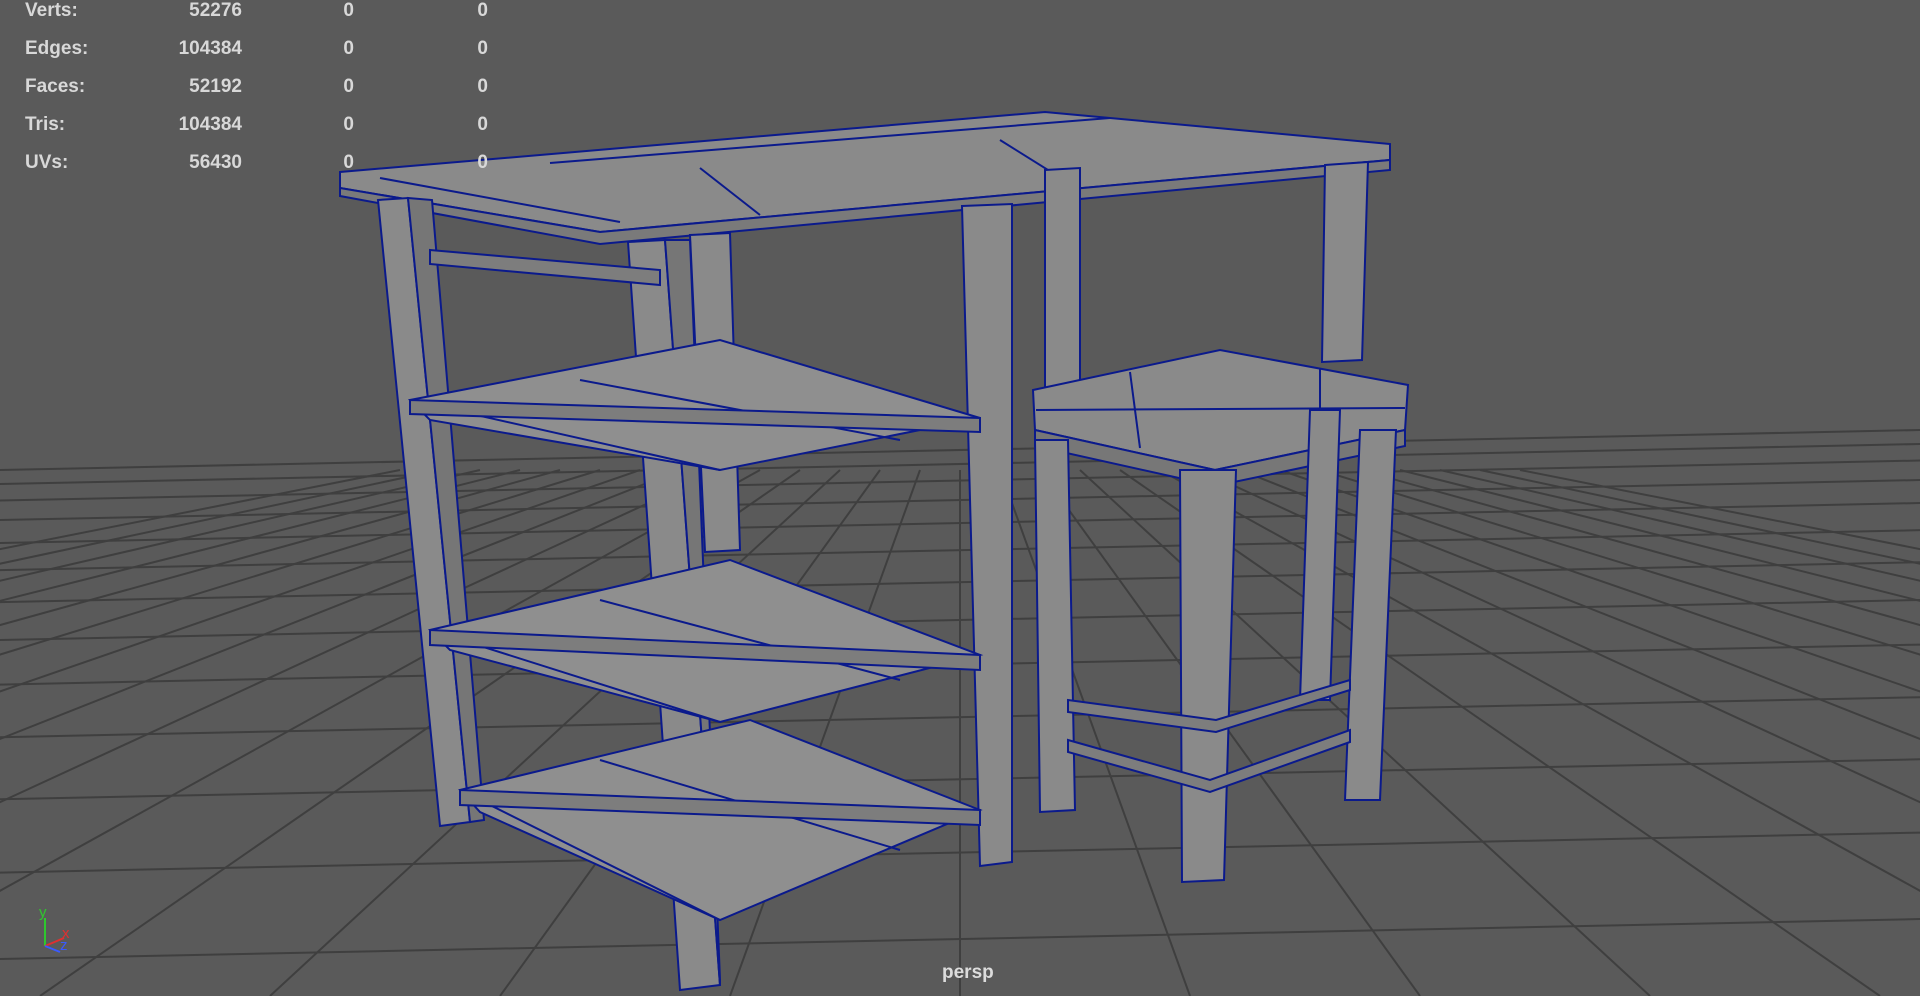  What do you see at coordinates (260, 11) in the screenshot?
I see `hud-row-verts: Verts: 52276 0 0` at bounding box center [260, 11].